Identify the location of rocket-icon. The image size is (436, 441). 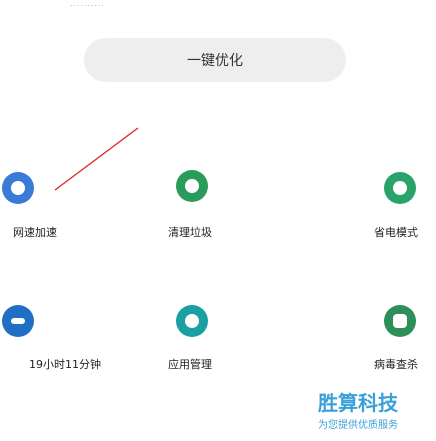
(18, 188).